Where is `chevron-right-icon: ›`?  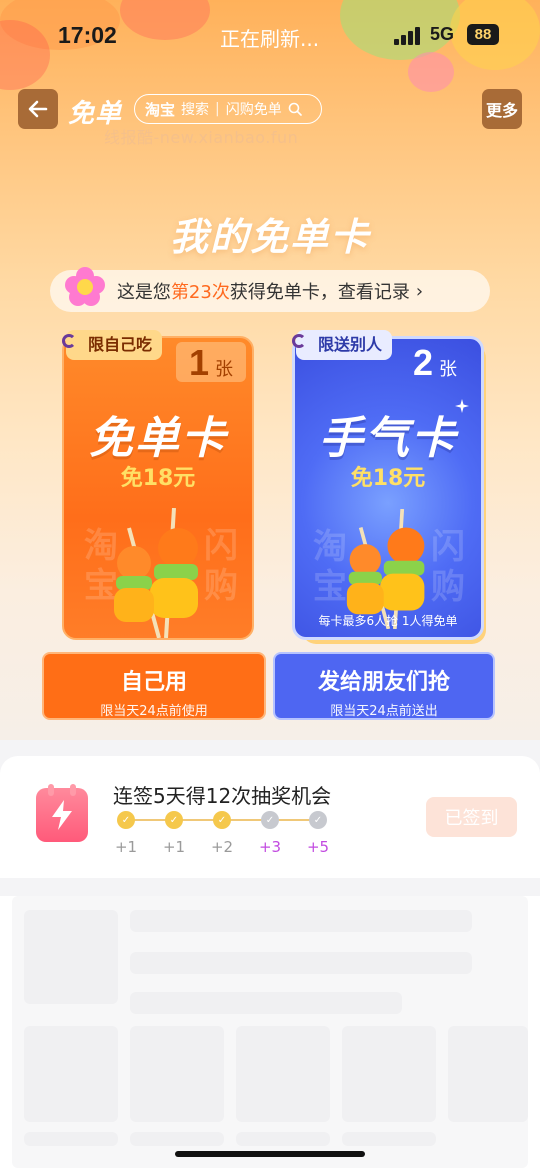
chevron-right-icon: › is located at coordinates (419, 291).